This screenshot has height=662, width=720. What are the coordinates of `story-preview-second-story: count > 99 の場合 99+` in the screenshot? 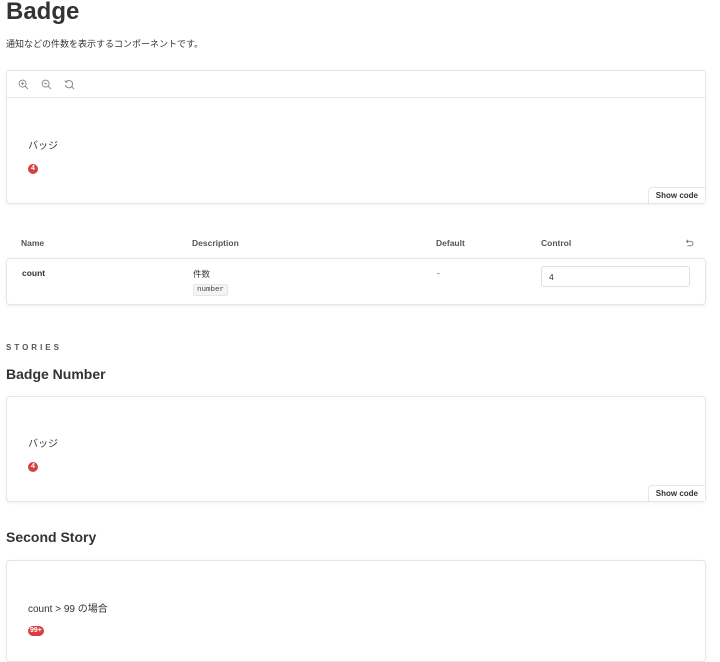 It's located at (356, 611).